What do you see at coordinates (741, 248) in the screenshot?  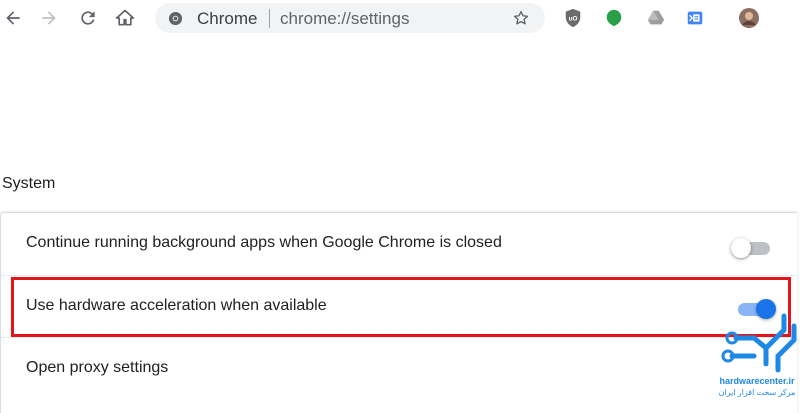 I see `toggle-knob` at bounding box center [741, 248].